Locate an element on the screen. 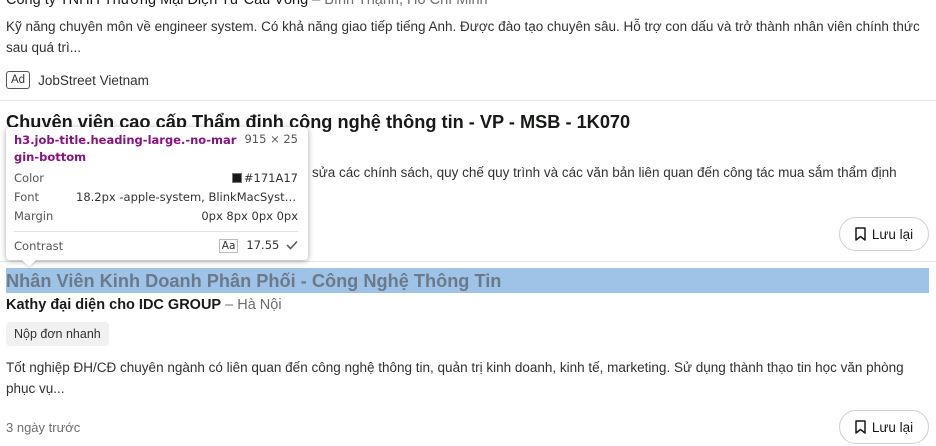 This screenshot has width=936, height=446. job1-company-name: Công ty TNHH Thương Mại Điện Tử Cầu Vồng is located at coordinates (157, 4).